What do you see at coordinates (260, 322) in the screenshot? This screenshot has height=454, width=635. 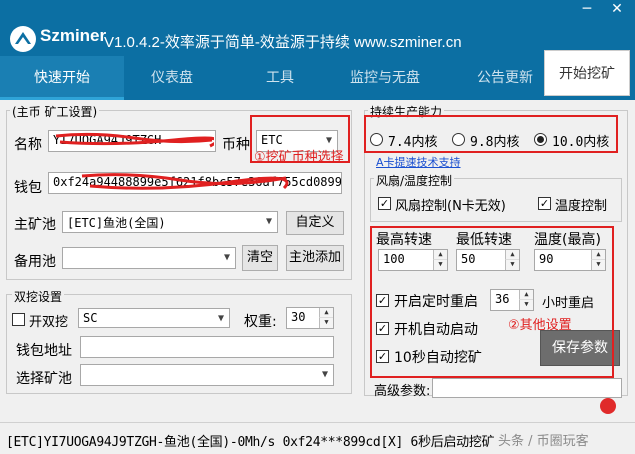 I see `weight-label: 权重:` at bounding box center [260, 322].